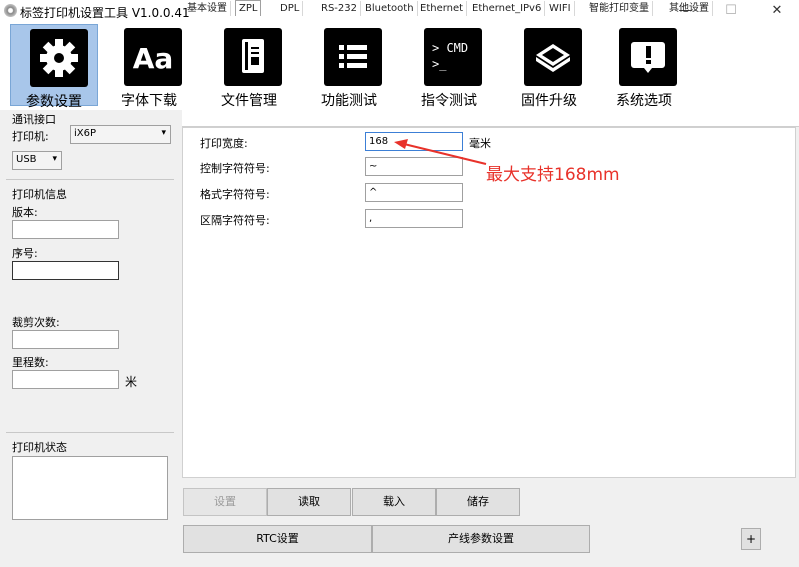  I want to click on separator-char-label: 区隔字符符号:, so click(235, 220).